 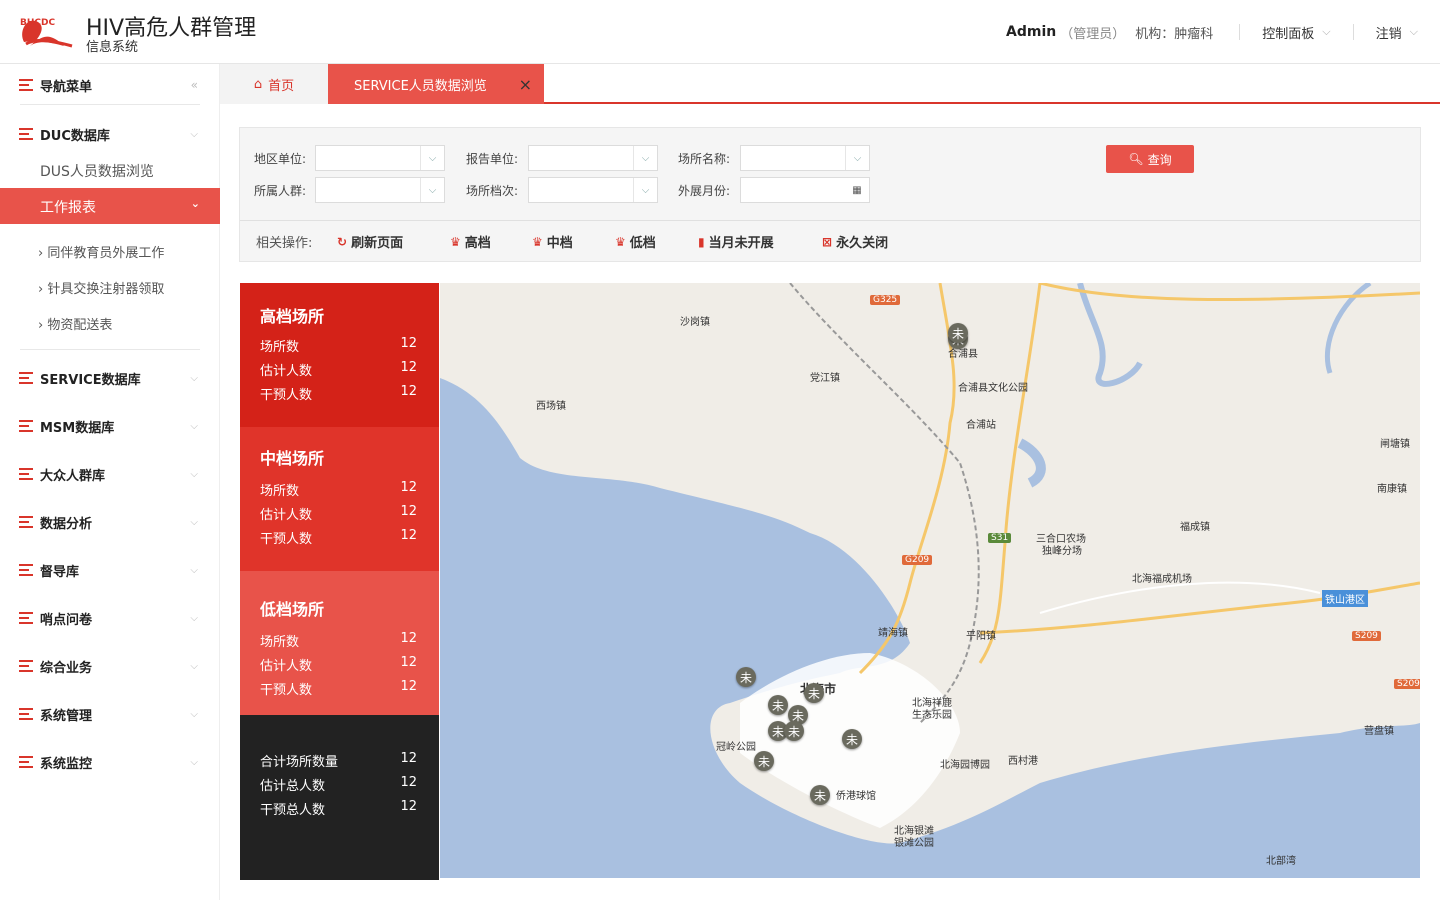 I want to click on road-shield: G325, so click(x=885, y=300).